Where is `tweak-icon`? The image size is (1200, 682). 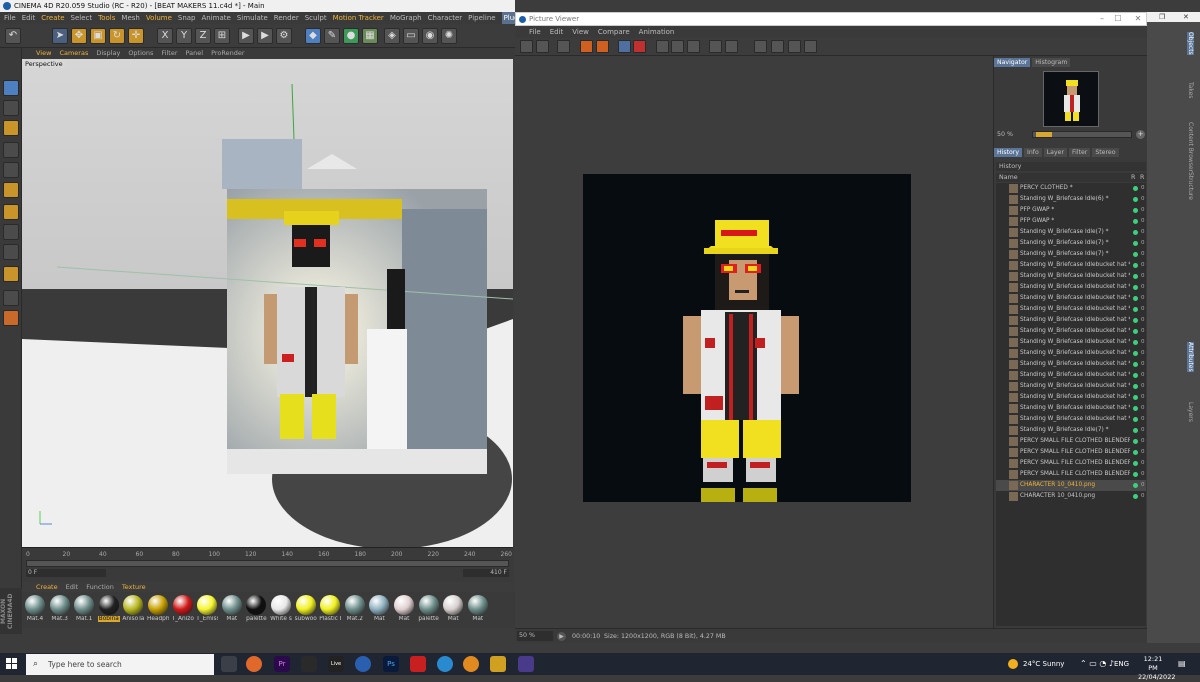
tweak-icon is located at coordinates (11, 232).